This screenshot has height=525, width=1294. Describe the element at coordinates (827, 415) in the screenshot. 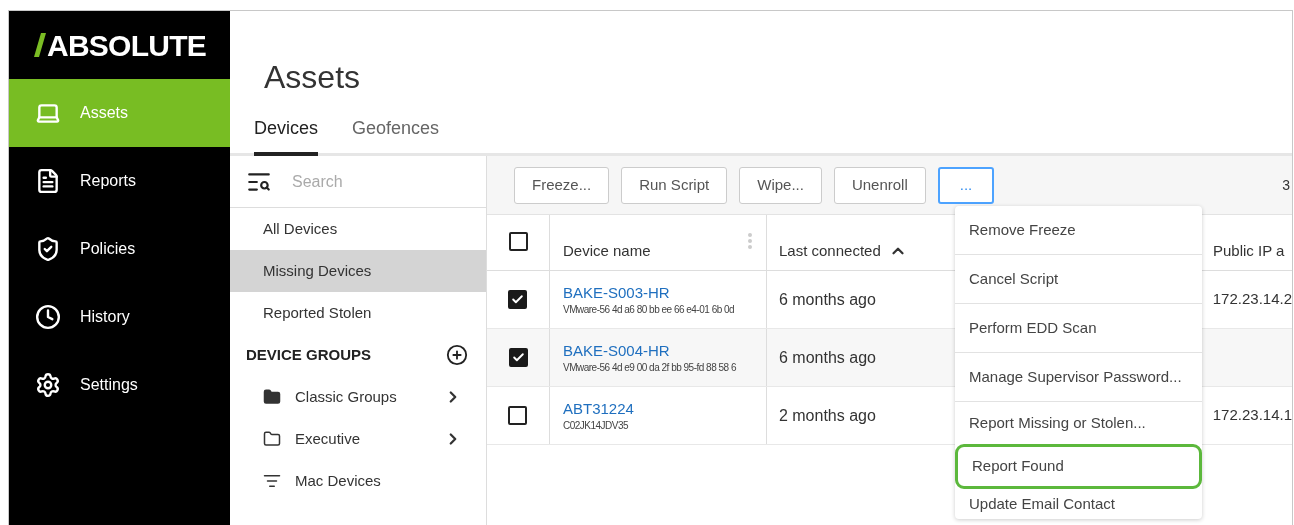

I see `table-cell-text: 2 months ago` at that location.